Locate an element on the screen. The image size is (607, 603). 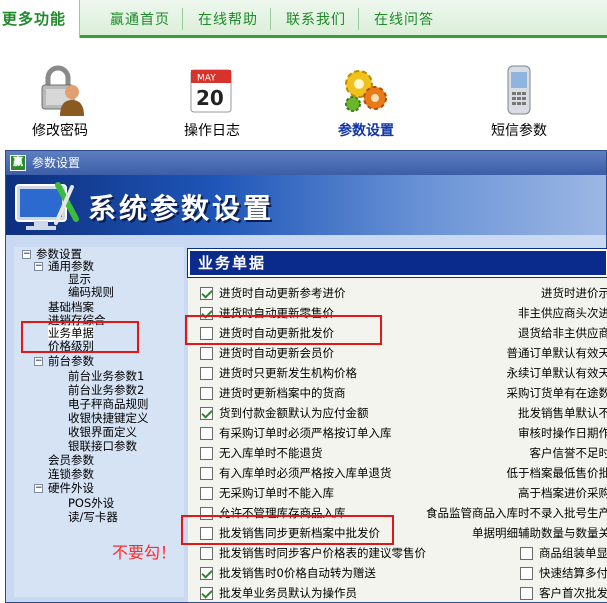
calendar-month: MAY is located at coordinates (206, 79).